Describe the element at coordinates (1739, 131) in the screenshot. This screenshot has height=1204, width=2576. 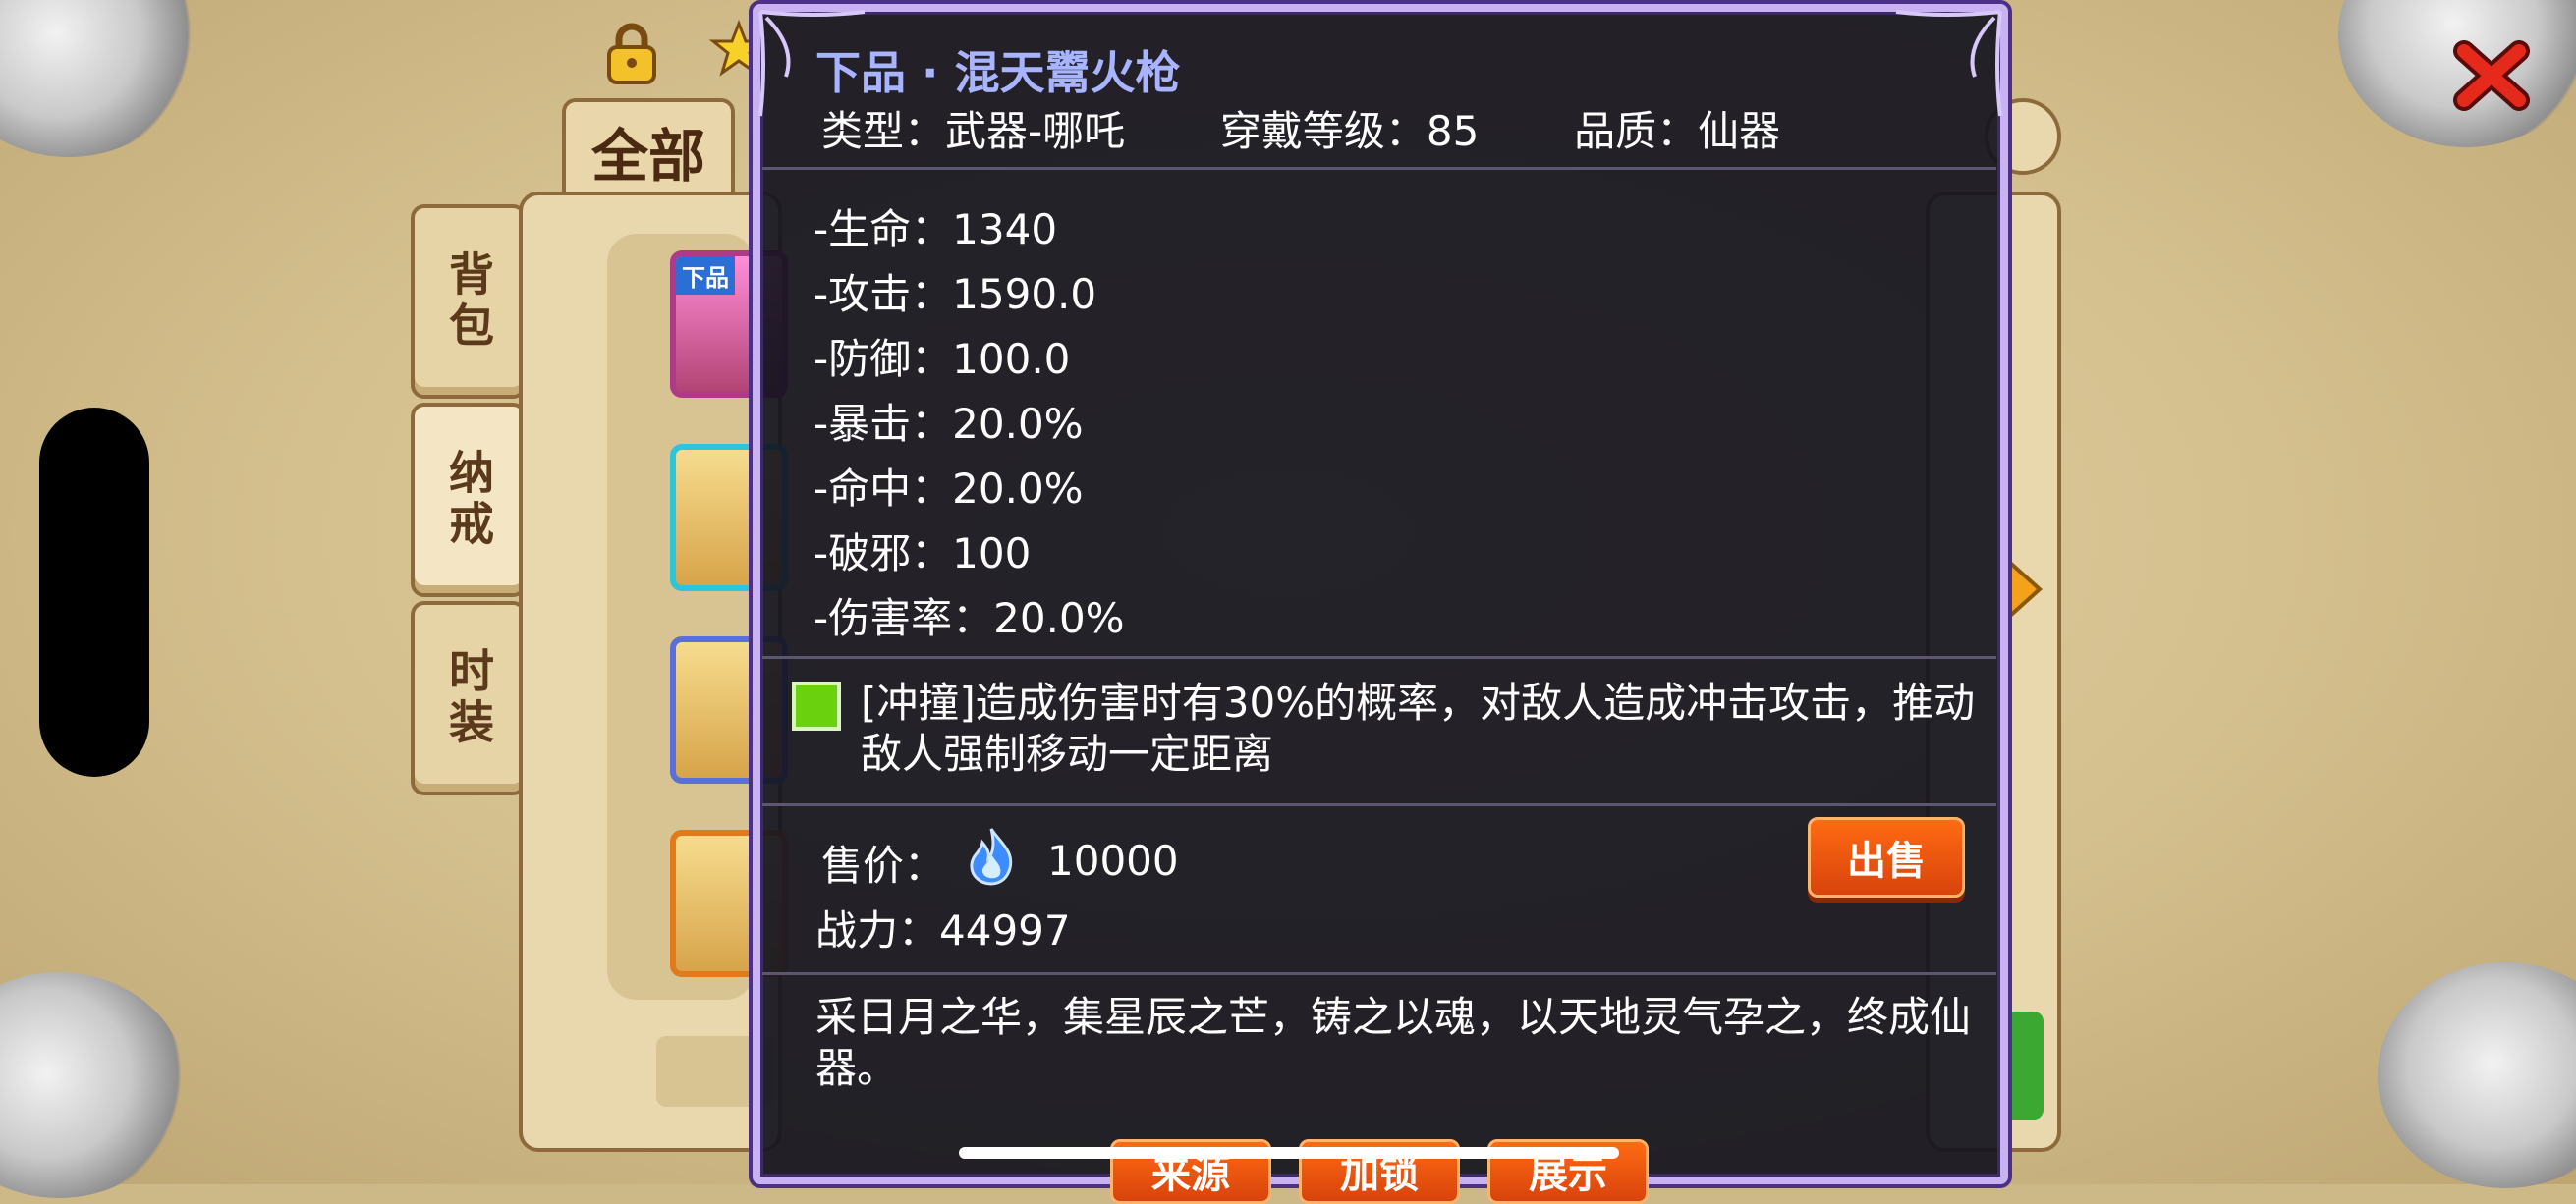
I see `quality-value: 仙器` at that location.